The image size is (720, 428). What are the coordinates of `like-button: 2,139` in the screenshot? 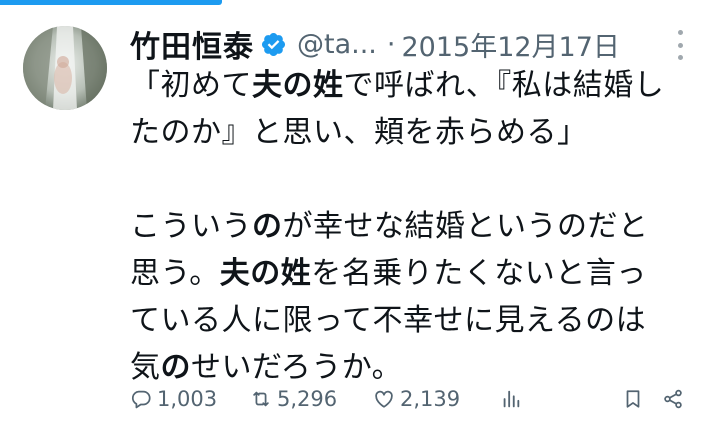 It's located at (416, 399).